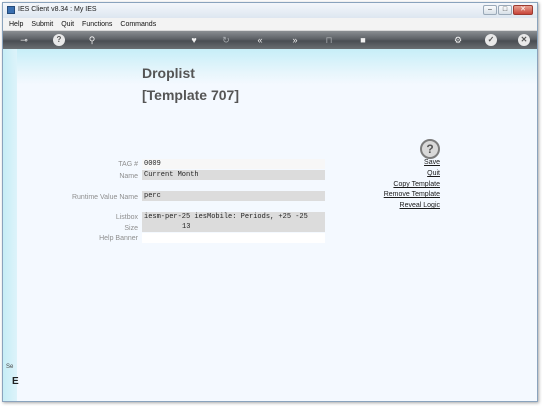 The height and width of the screenshot is (406, 542). Describe the element at coordinates (128, 164) in the screenshot. I see `tag-label: TAG #` at that location.